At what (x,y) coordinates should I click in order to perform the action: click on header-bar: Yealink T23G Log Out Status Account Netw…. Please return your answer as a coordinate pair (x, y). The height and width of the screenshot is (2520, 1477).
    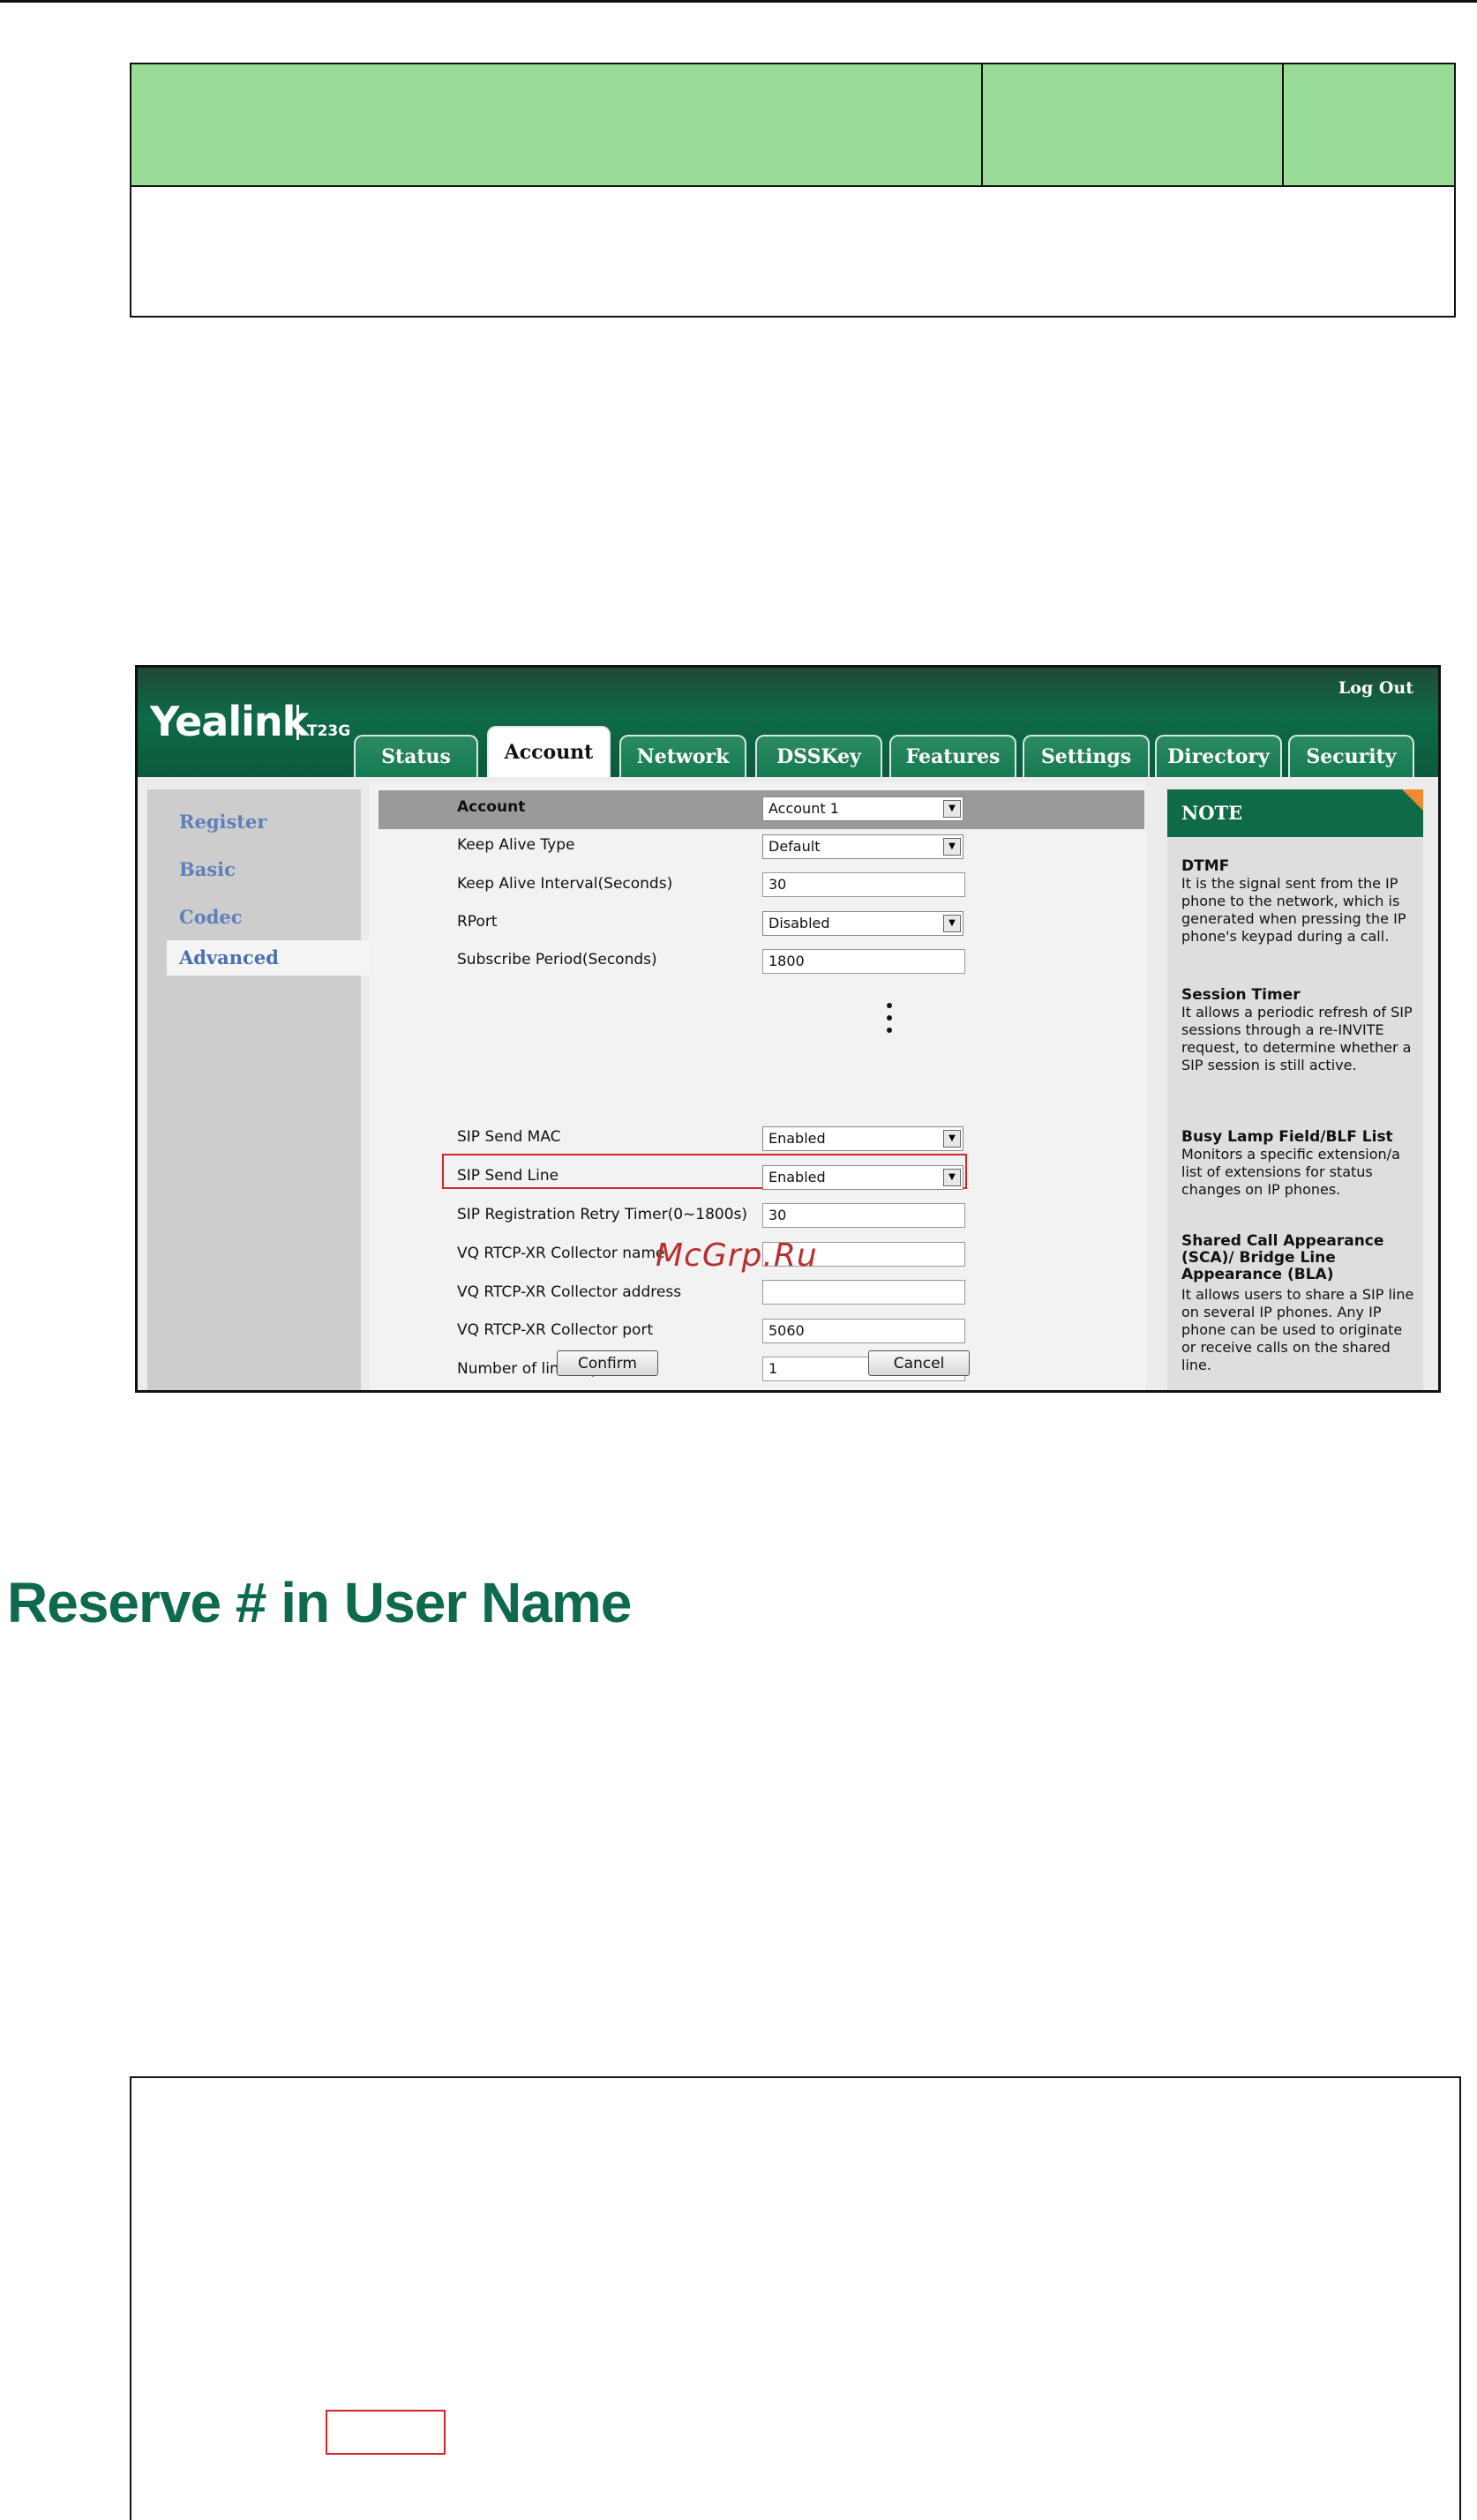
    Looking at the image, I should click on (788, 722).